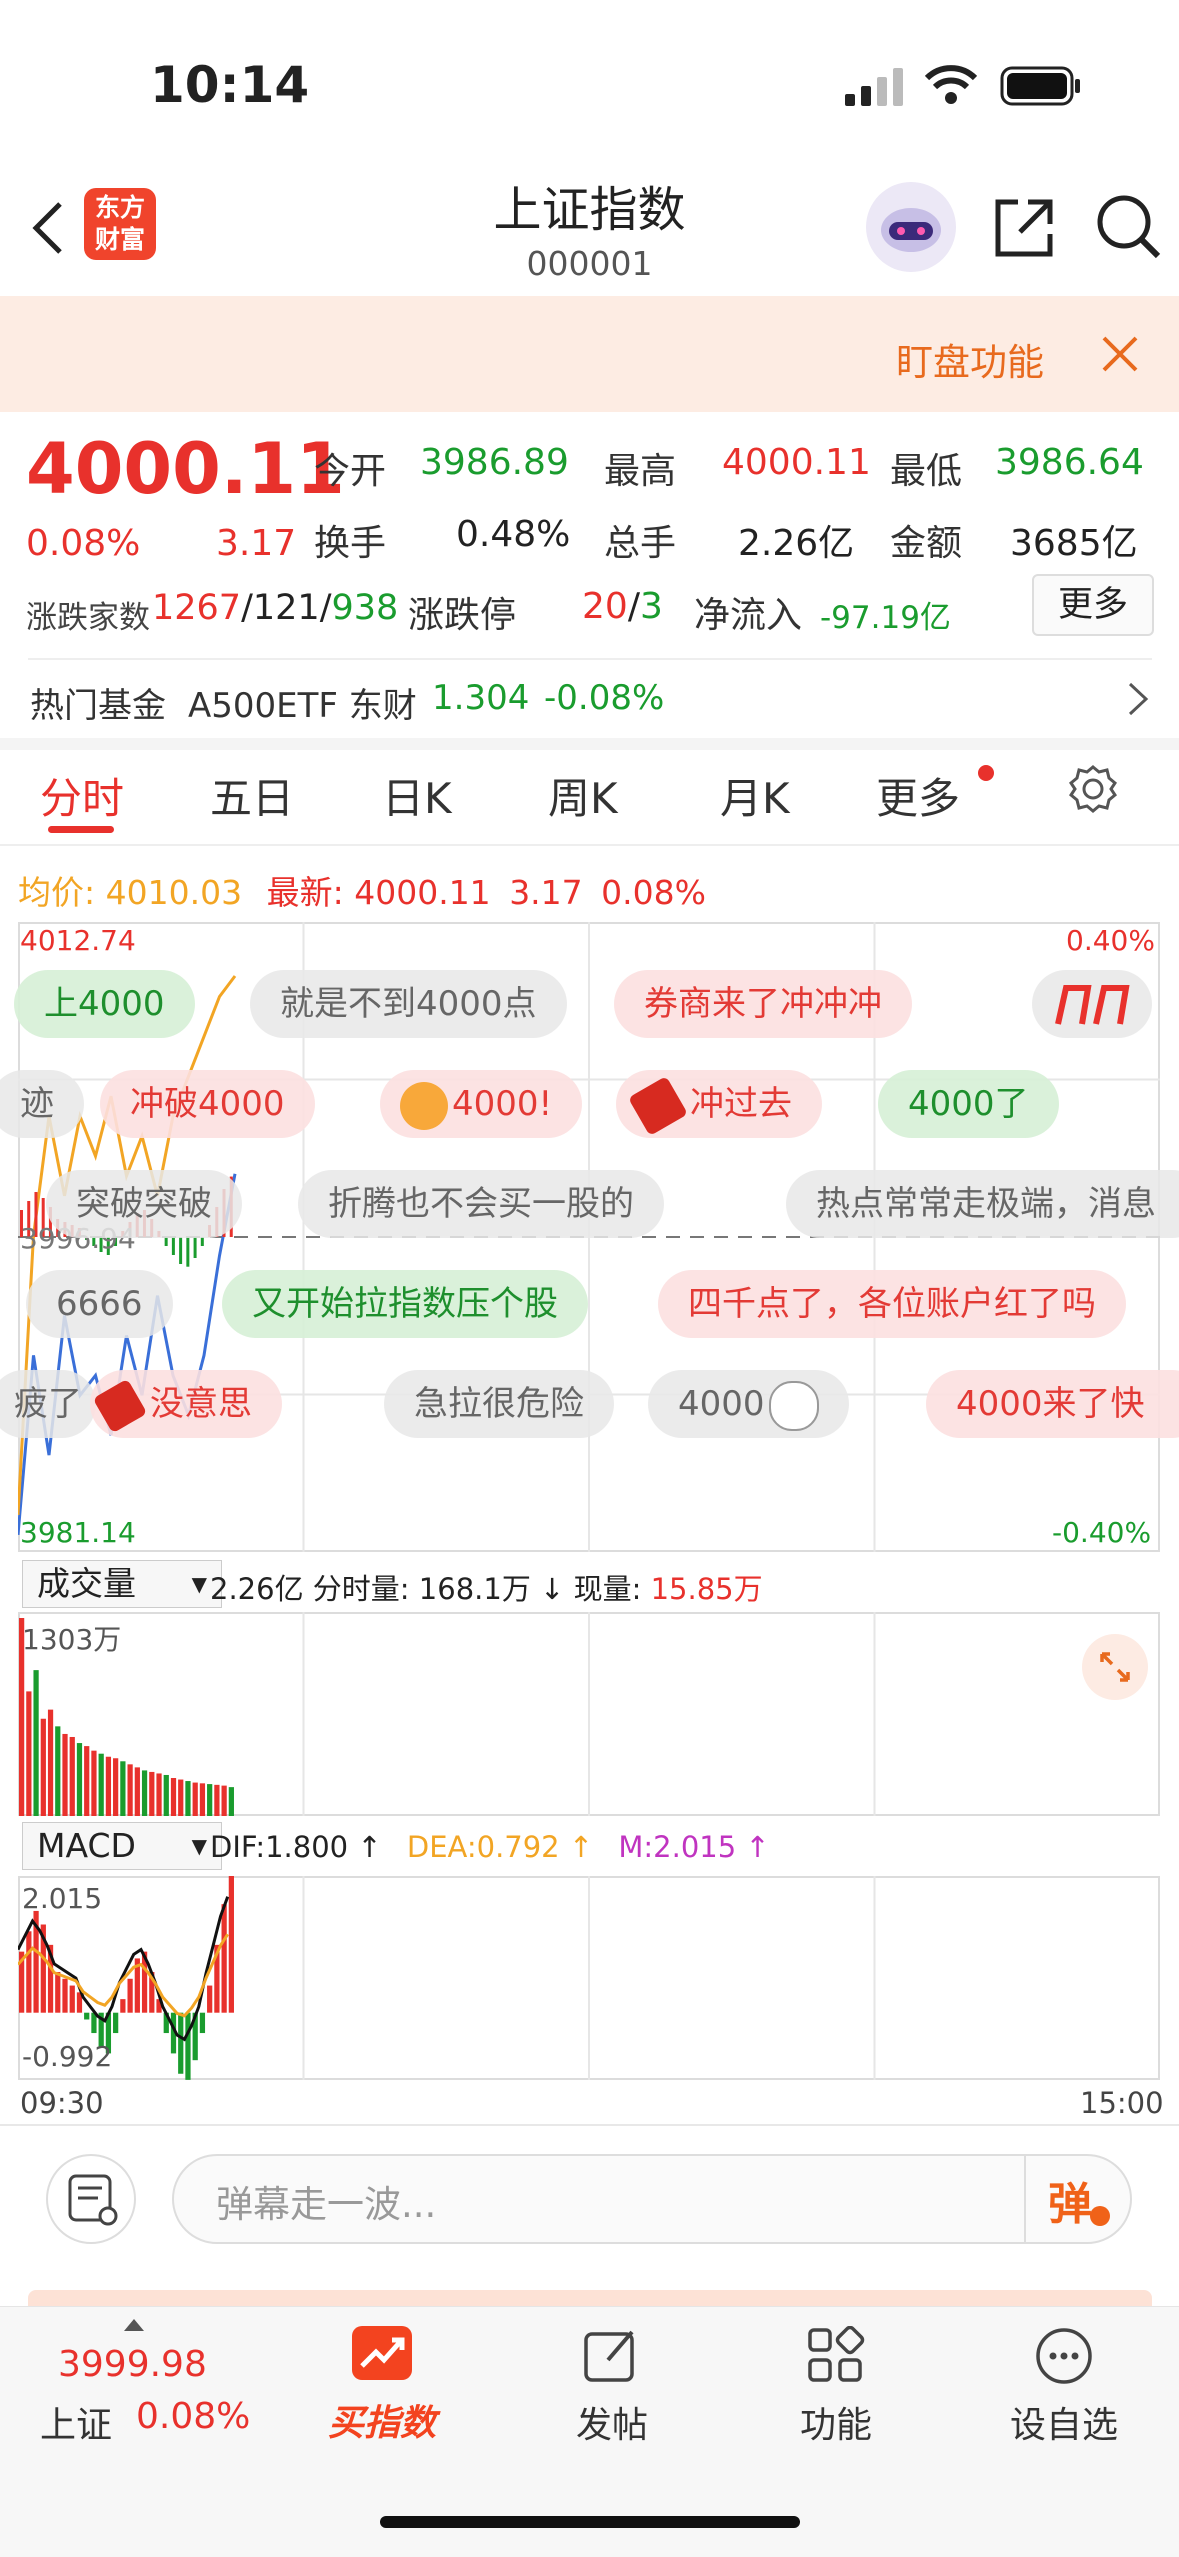  Describe the element at coordinates (622, 606) in the screenshot. I see `limit-values: 20/3` at that location.